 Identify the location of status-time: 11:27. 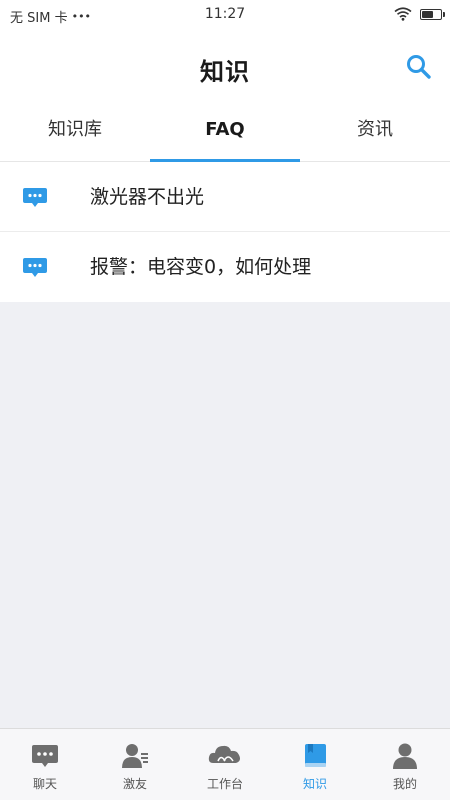
(225, 14).